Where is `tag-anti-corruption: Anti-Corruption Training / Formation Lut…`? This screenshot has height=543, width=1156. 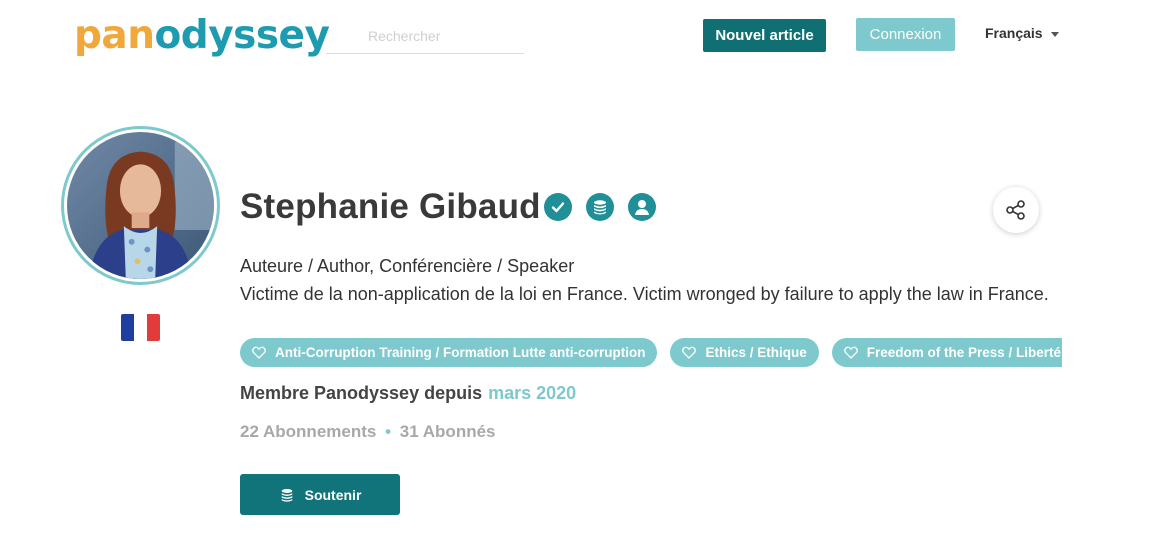
tag-anti-corruption: Anti-Corruption Training / Formation Lut… is located at coordinates (449, 352).